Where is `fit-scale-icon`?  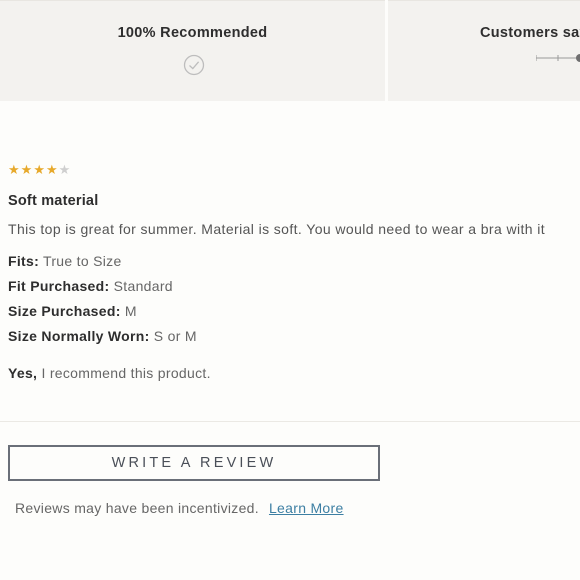 fit-scale-icon is located at coordinates (558, 58).